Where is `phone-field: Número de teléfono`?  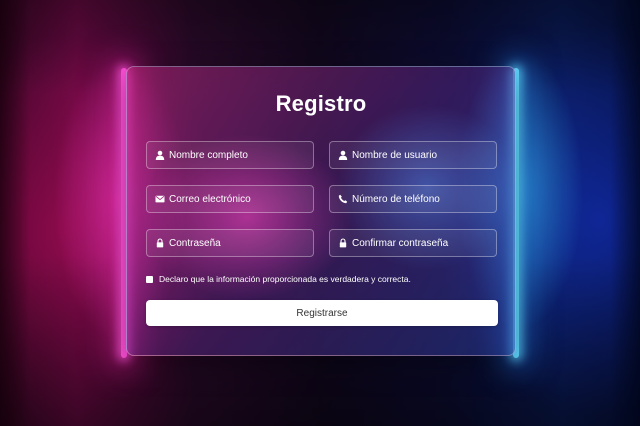 phone-field: Número de teléfono is located at coordinates (413, 199).